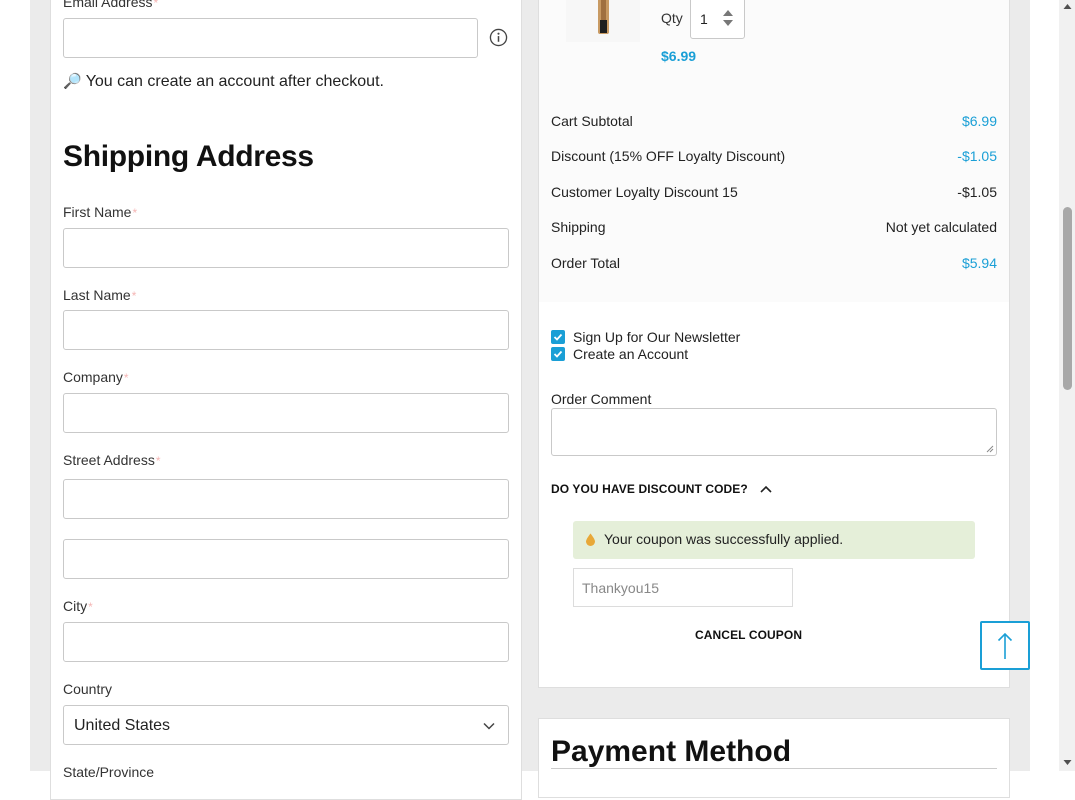 The height and width of the screenshot is (800, 1075). What do you see at coordinates (111, 5) in the screenshot?
I see `email-label: Email Address*` at bounding box center [111, 5].